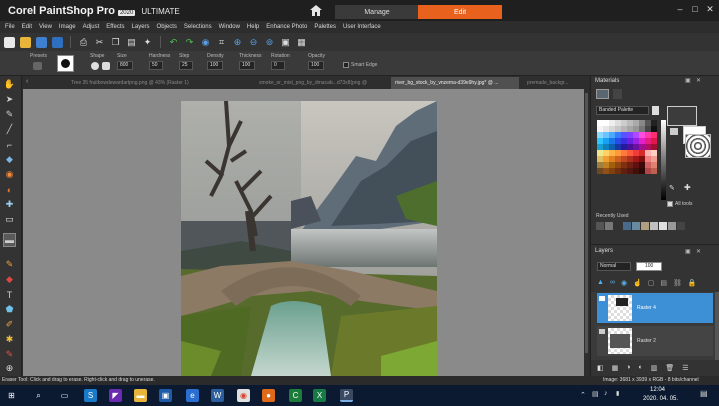 Image resolution: width=719 pixels, height=406 pixels. Describe the element at coordinates (680, 204) in the screenshot. I see `all-tools-option: All tools` at that location.